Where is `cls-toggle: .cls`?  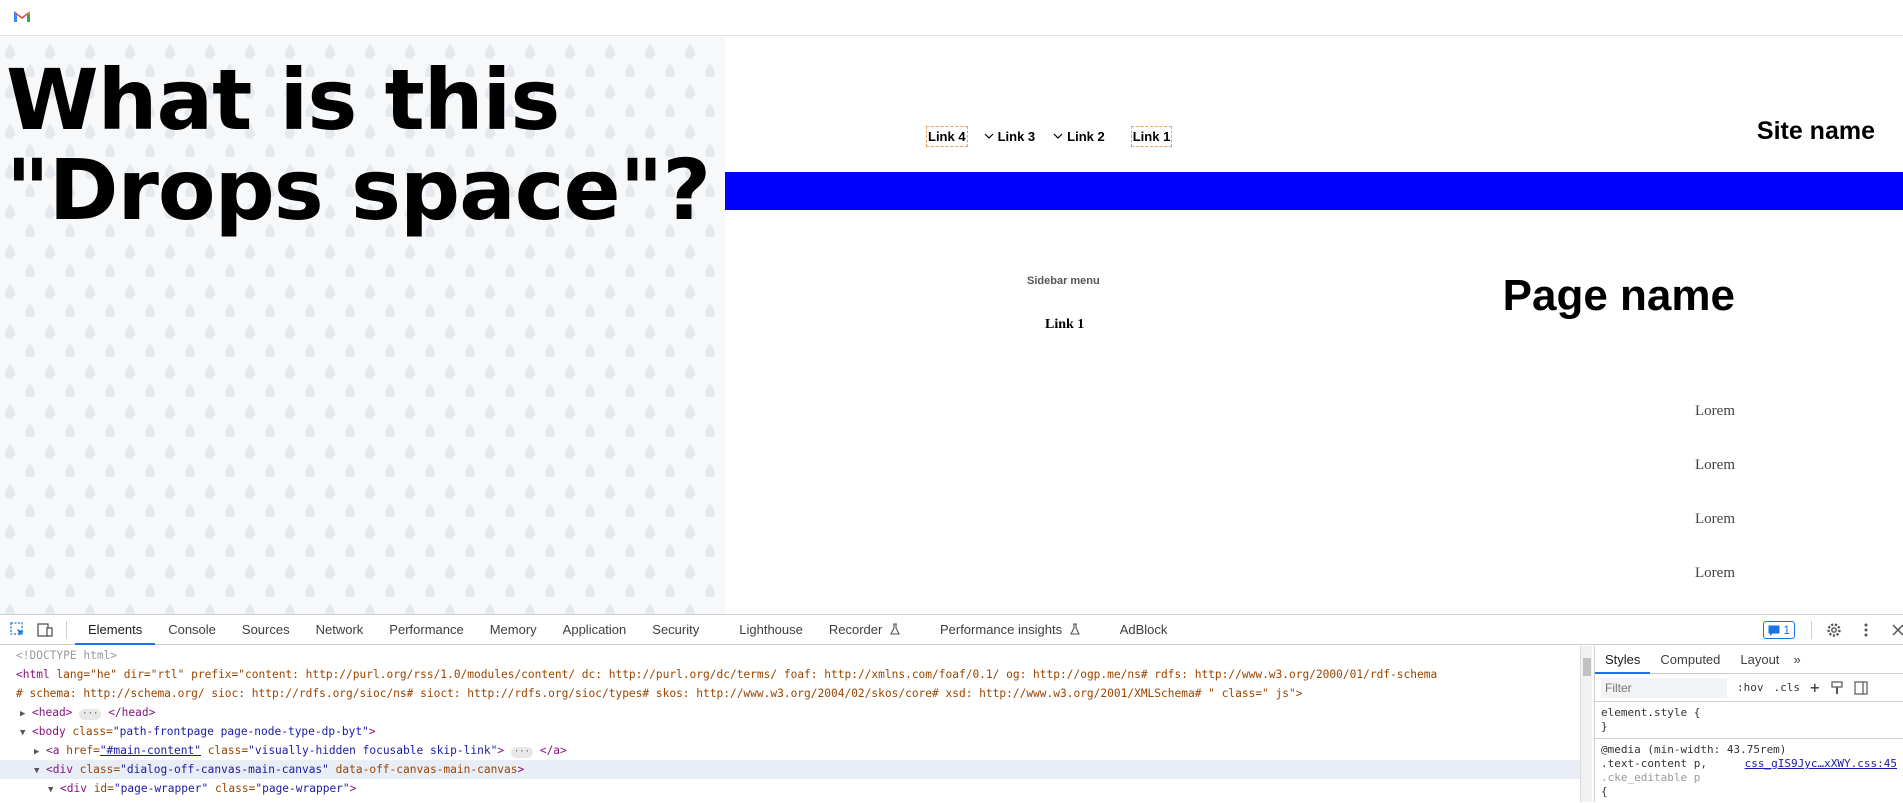 cls-toggle: .cls is located at coordinates (1787, 687).